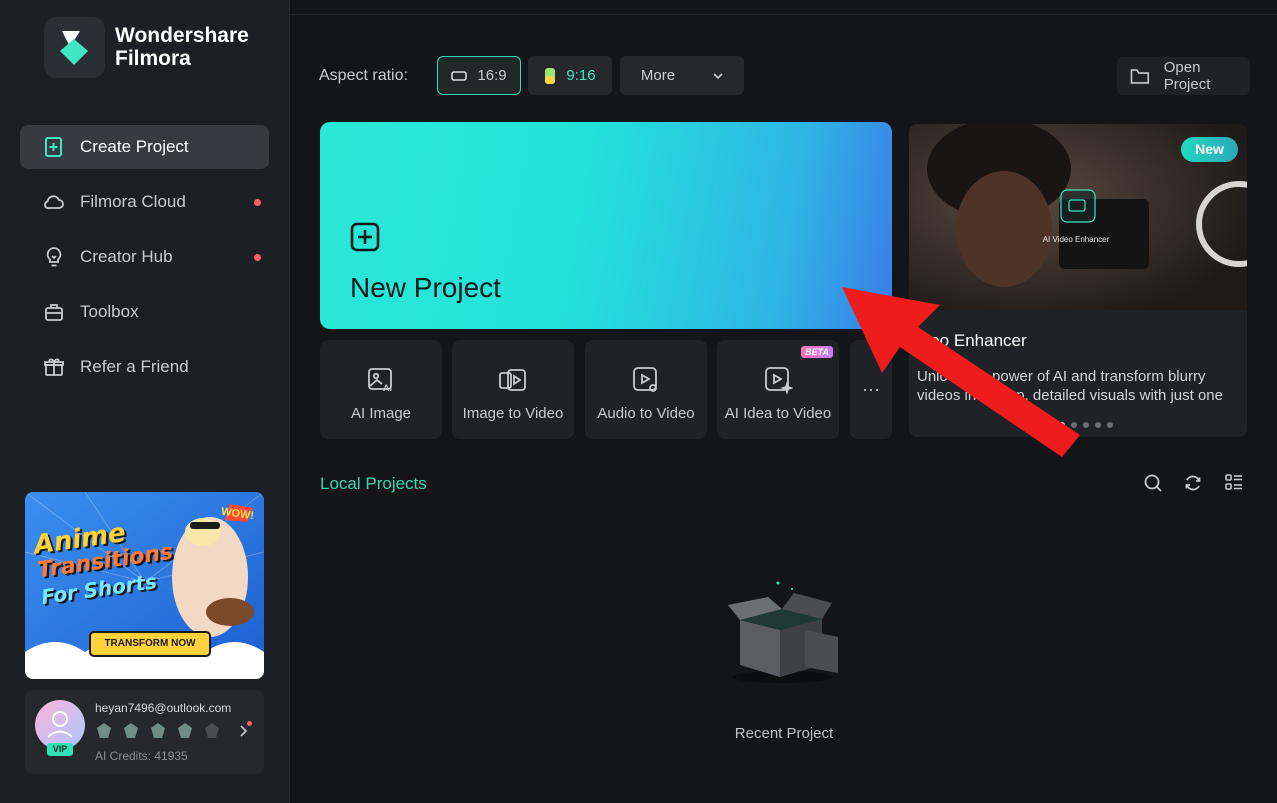 The width and height of the screenshot is (1277, 803). Describe the element at coordinates (134, 366) in the screenshot. I see `sidebar-item-label: Refer a Friend` at that location.